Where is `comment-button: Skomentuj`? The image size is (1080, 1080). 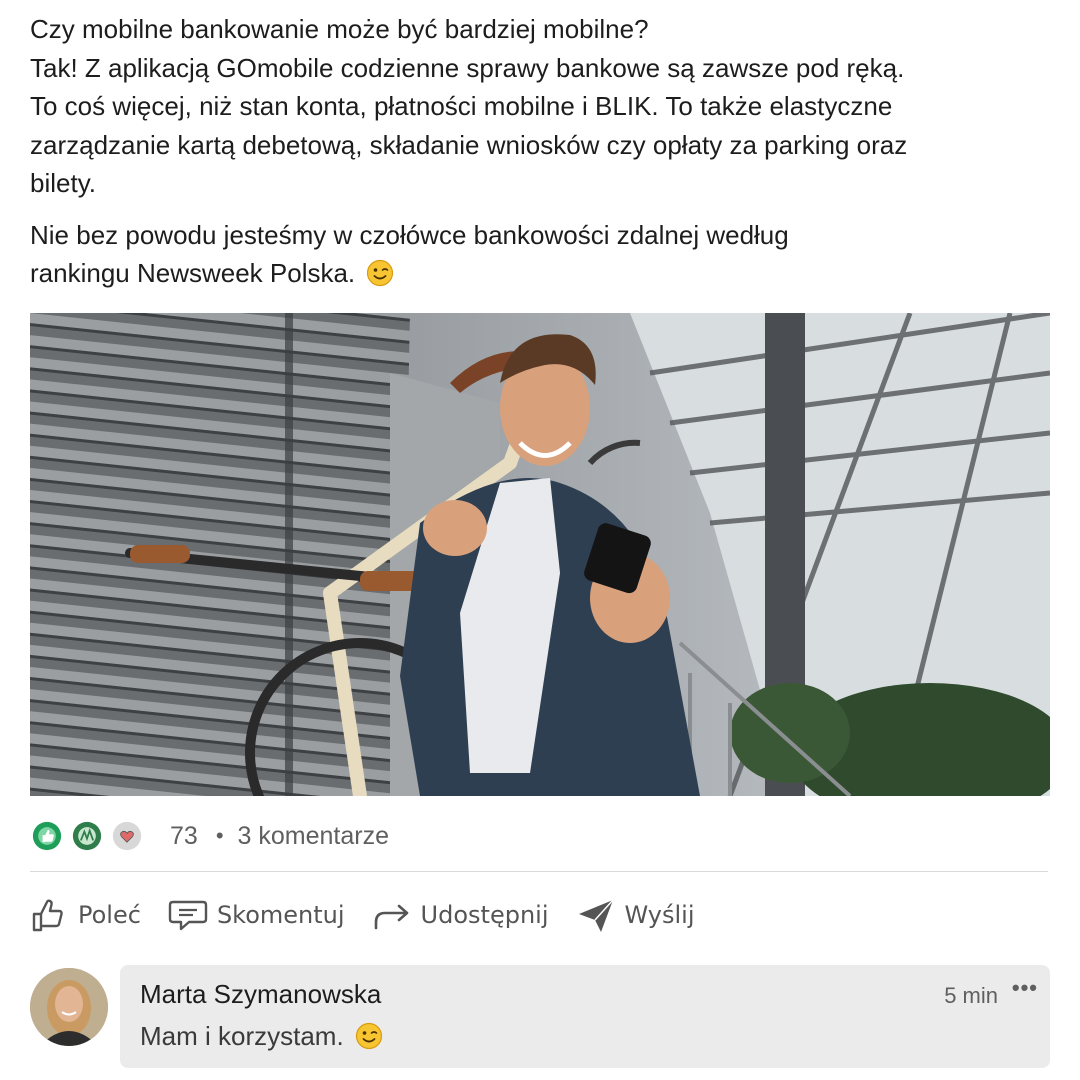 comment-button: Skomentuj is located at coordinates (256, 915).